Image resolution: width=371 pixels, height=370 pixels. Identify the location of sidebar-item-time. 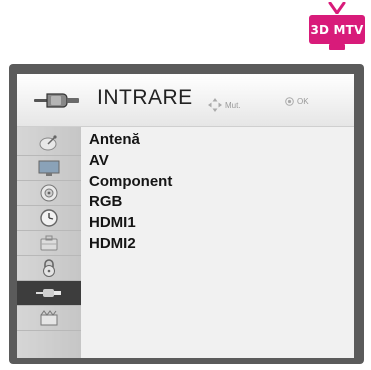
(49, 218).